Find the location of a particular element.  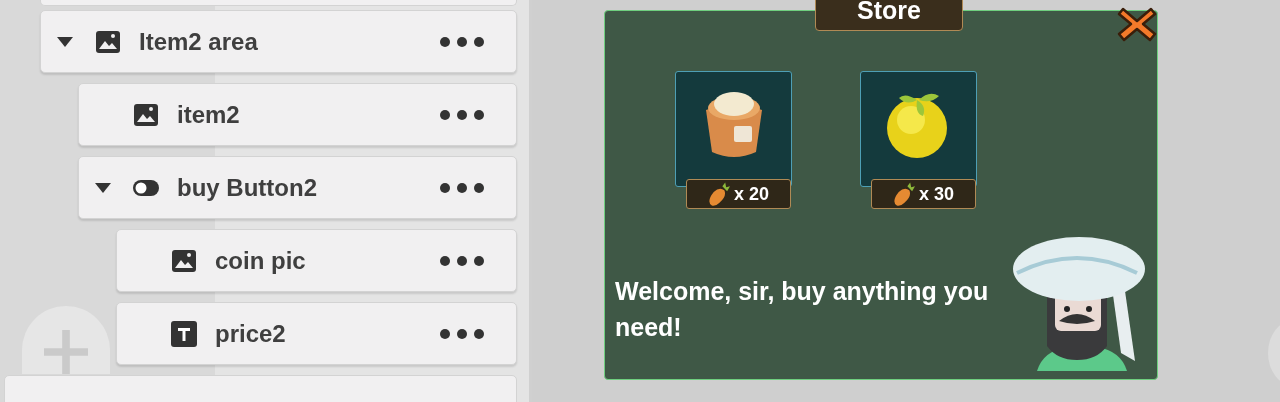

tree-row: price2 is located at coordinates (316, 333).